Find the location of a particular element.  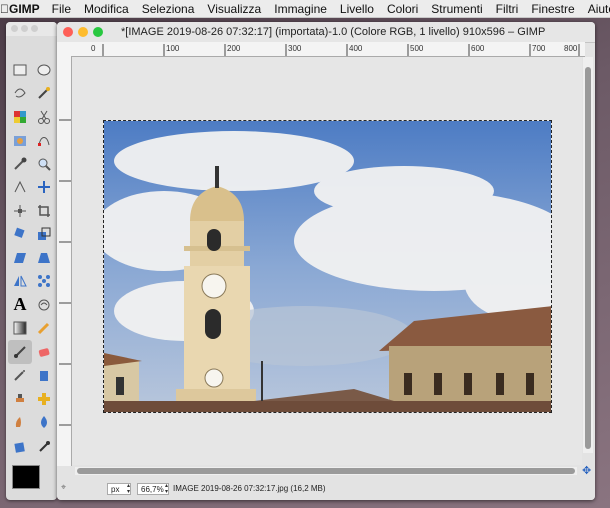

app-menu: GIMP is located at coordinates (24, 9).